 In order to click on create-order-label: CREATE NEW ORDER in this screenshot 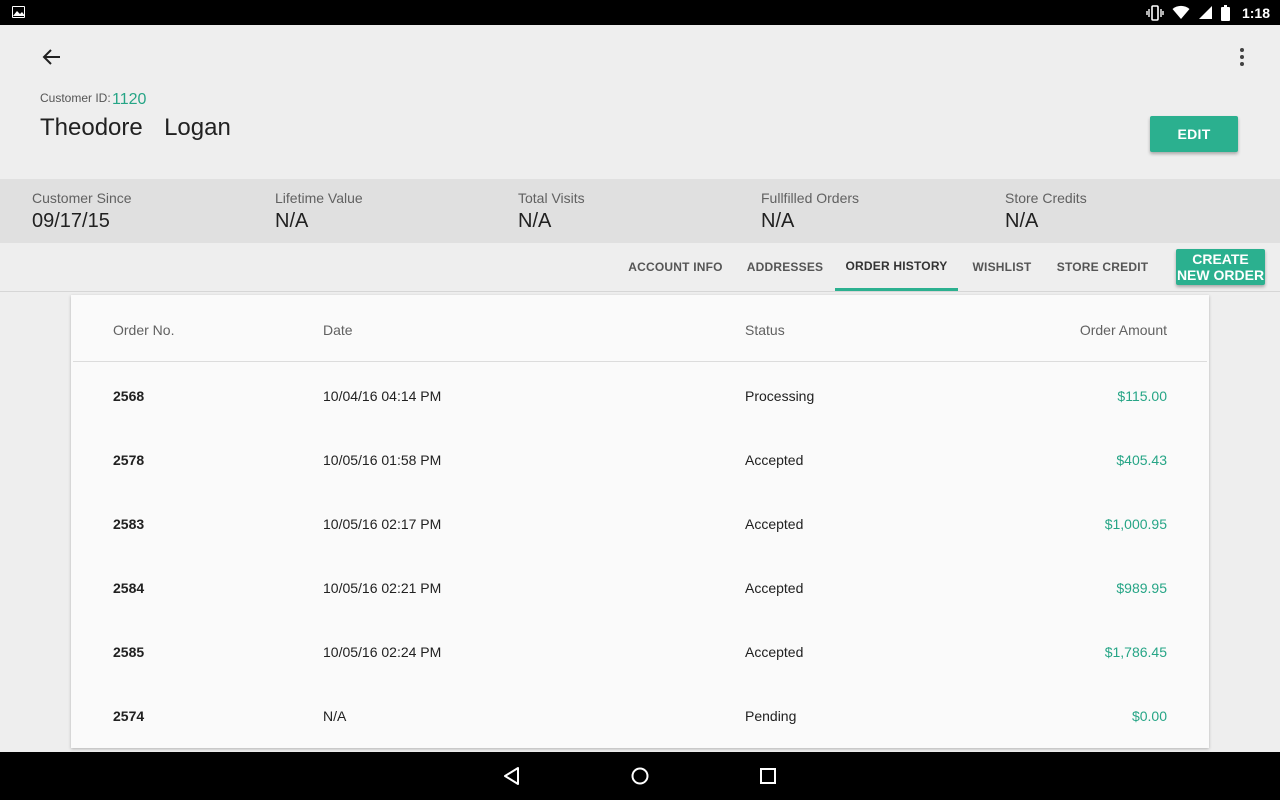, I will do `click(1220, 267)`.